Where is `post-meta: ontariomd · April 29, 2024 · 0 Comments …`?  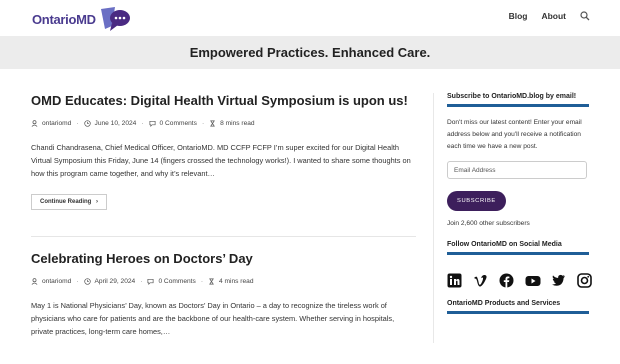 post-meta: ontariomd · April 29, 2024 · 0 Comments … is located at coordinates (223, 281).